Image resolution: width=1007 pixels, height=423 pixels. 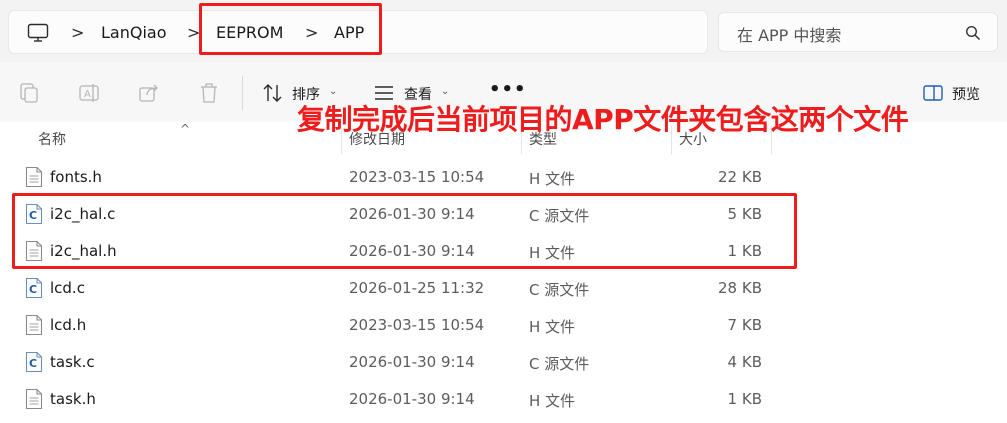 I want to click on rename-icon: A, so click(x=89, y=93).